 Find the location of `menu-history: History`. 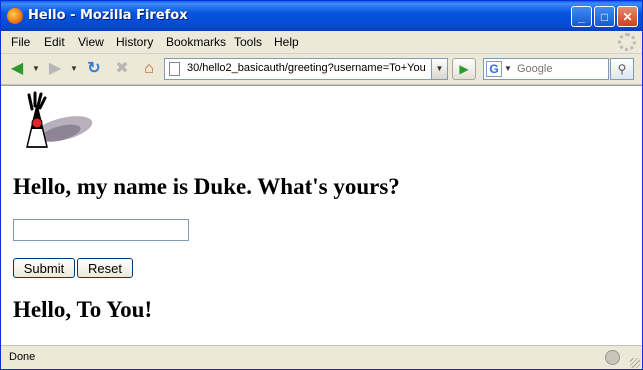

menu-history: History is located at coordinates (134, 42).